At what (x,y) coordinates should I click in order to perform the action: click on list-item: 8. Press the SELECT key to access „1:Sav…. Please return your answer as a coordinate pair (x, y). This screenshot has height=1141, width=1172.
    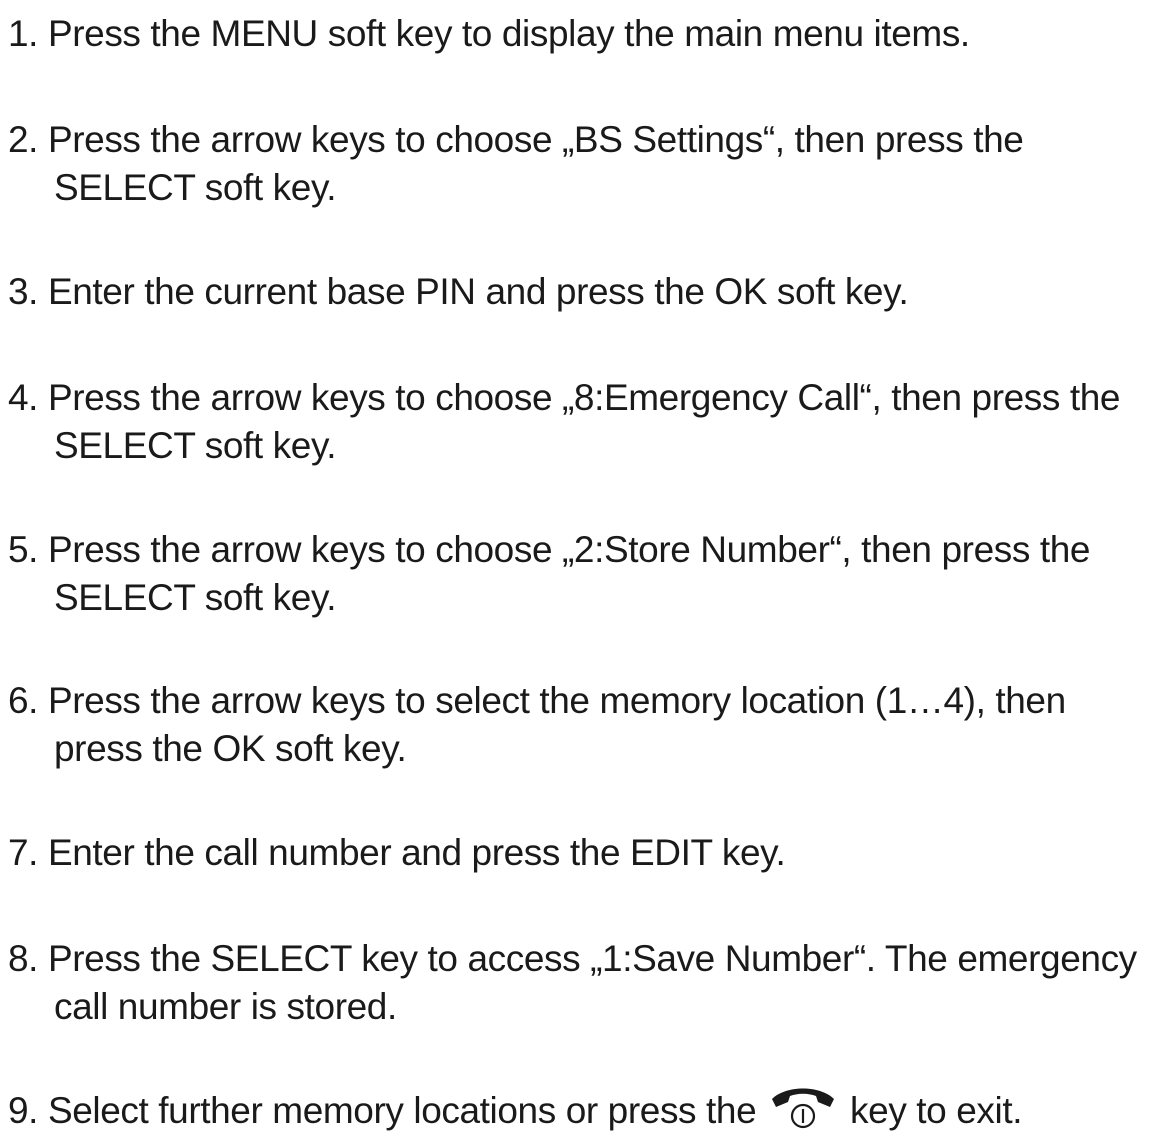
    Looking at the image, I should click on (572, 983).